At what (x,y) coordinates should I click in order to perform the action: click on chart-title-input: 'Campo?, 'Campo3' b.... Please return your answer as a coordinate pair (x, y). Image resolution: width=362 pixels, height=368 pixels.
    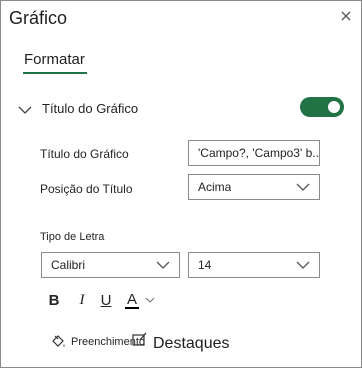
    Looking at the image, I should click on (254, 153).